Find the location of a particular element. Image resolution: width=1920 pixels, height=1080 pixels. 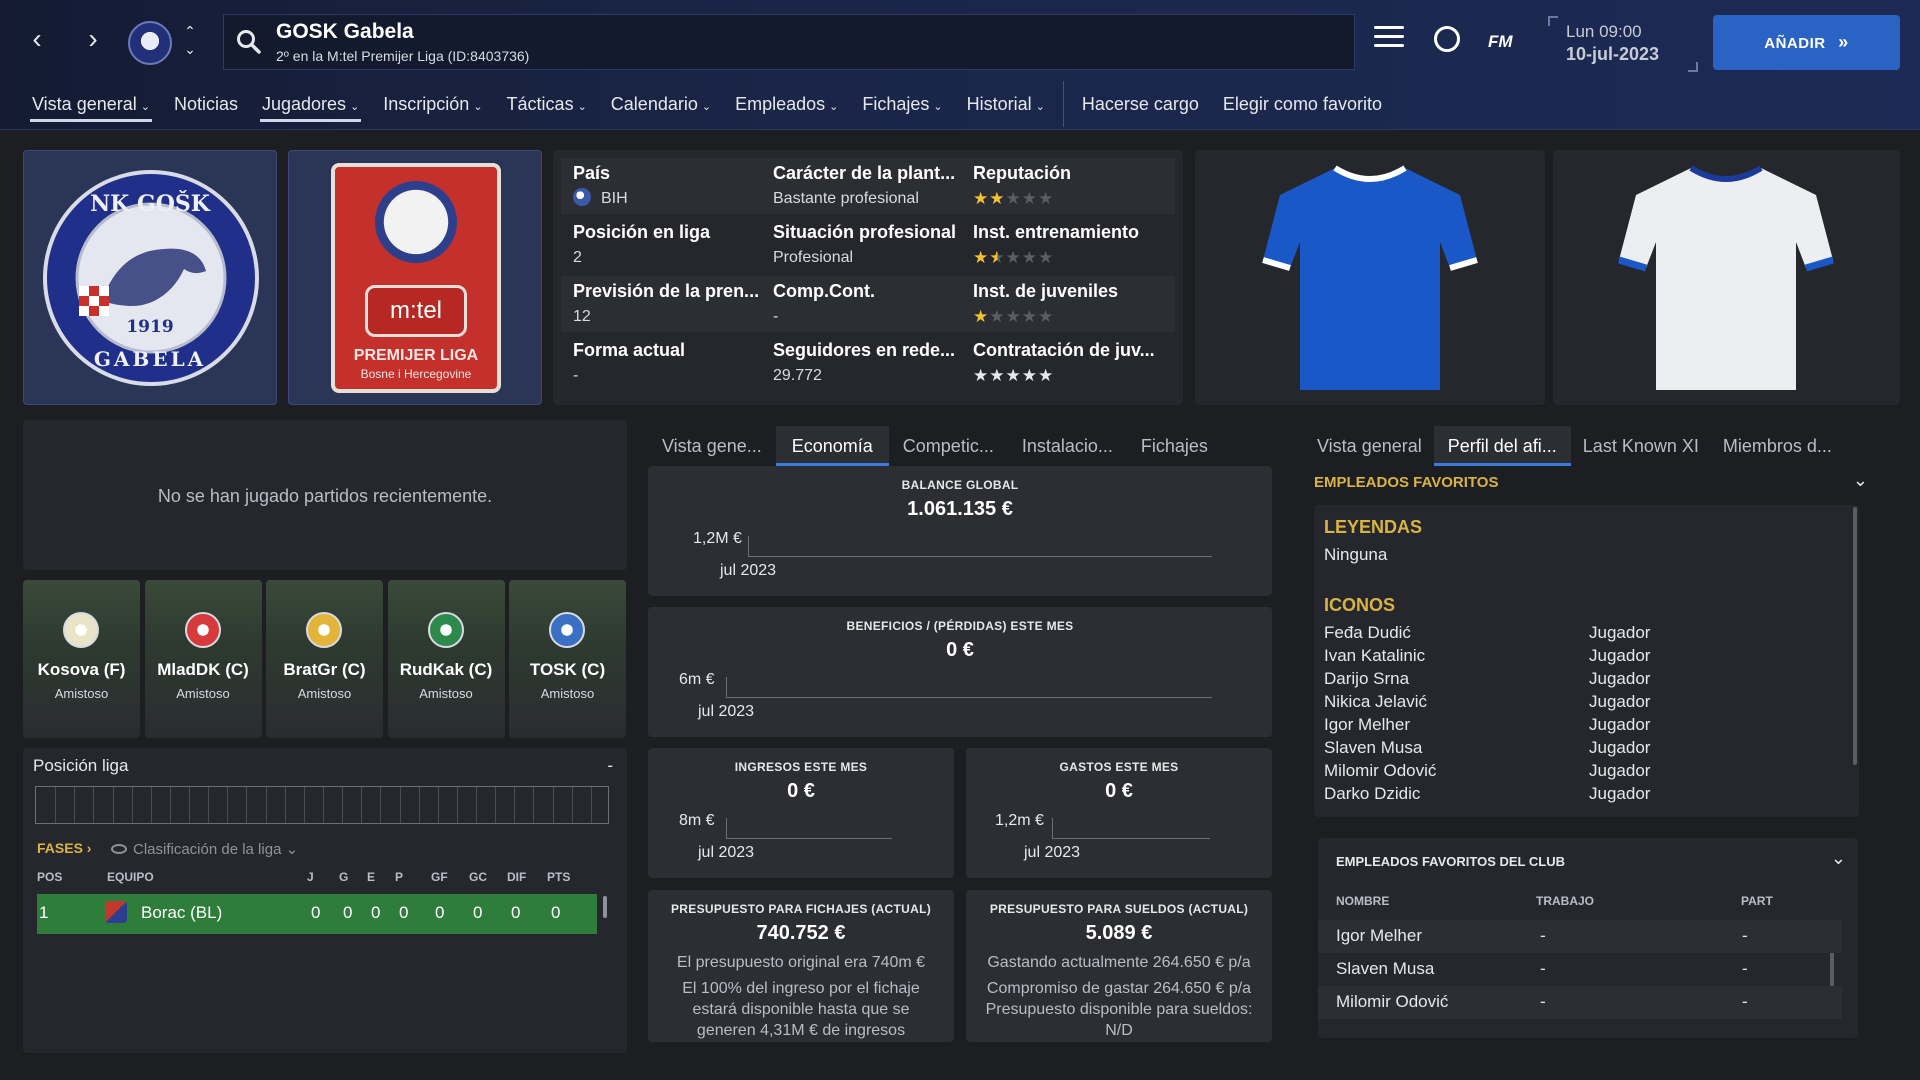

league-badge-card: m:tel PREMIJER LIGA Bosne i Hercegovine is located at coordinates (415, 277).